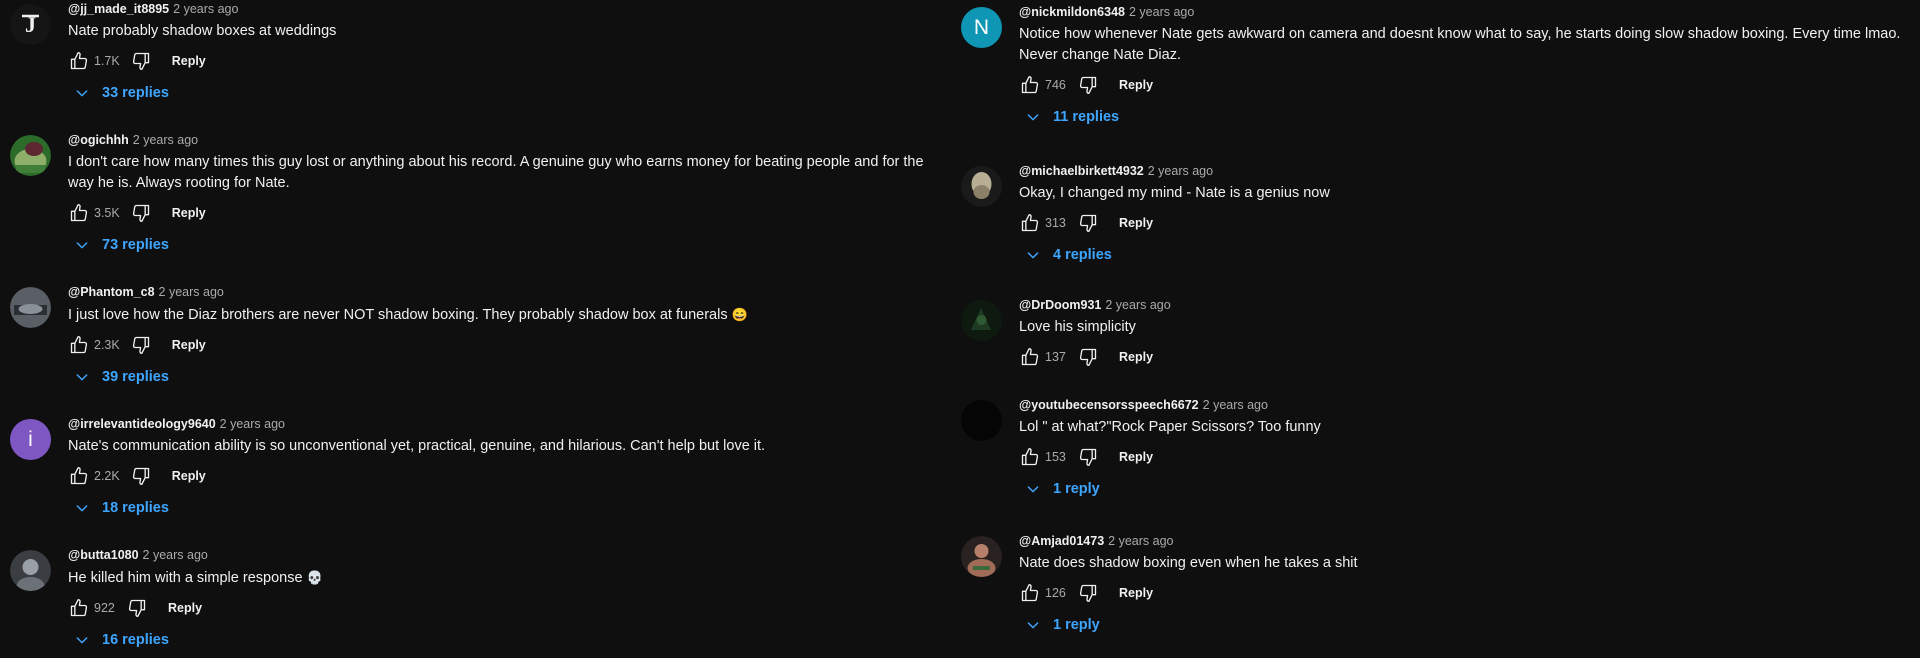  What do you see at coordinates (202, 31) in the screenshot?
I see `comment-text: Nate probably shadow boxes at weddings` at bounding box center [202, 31].